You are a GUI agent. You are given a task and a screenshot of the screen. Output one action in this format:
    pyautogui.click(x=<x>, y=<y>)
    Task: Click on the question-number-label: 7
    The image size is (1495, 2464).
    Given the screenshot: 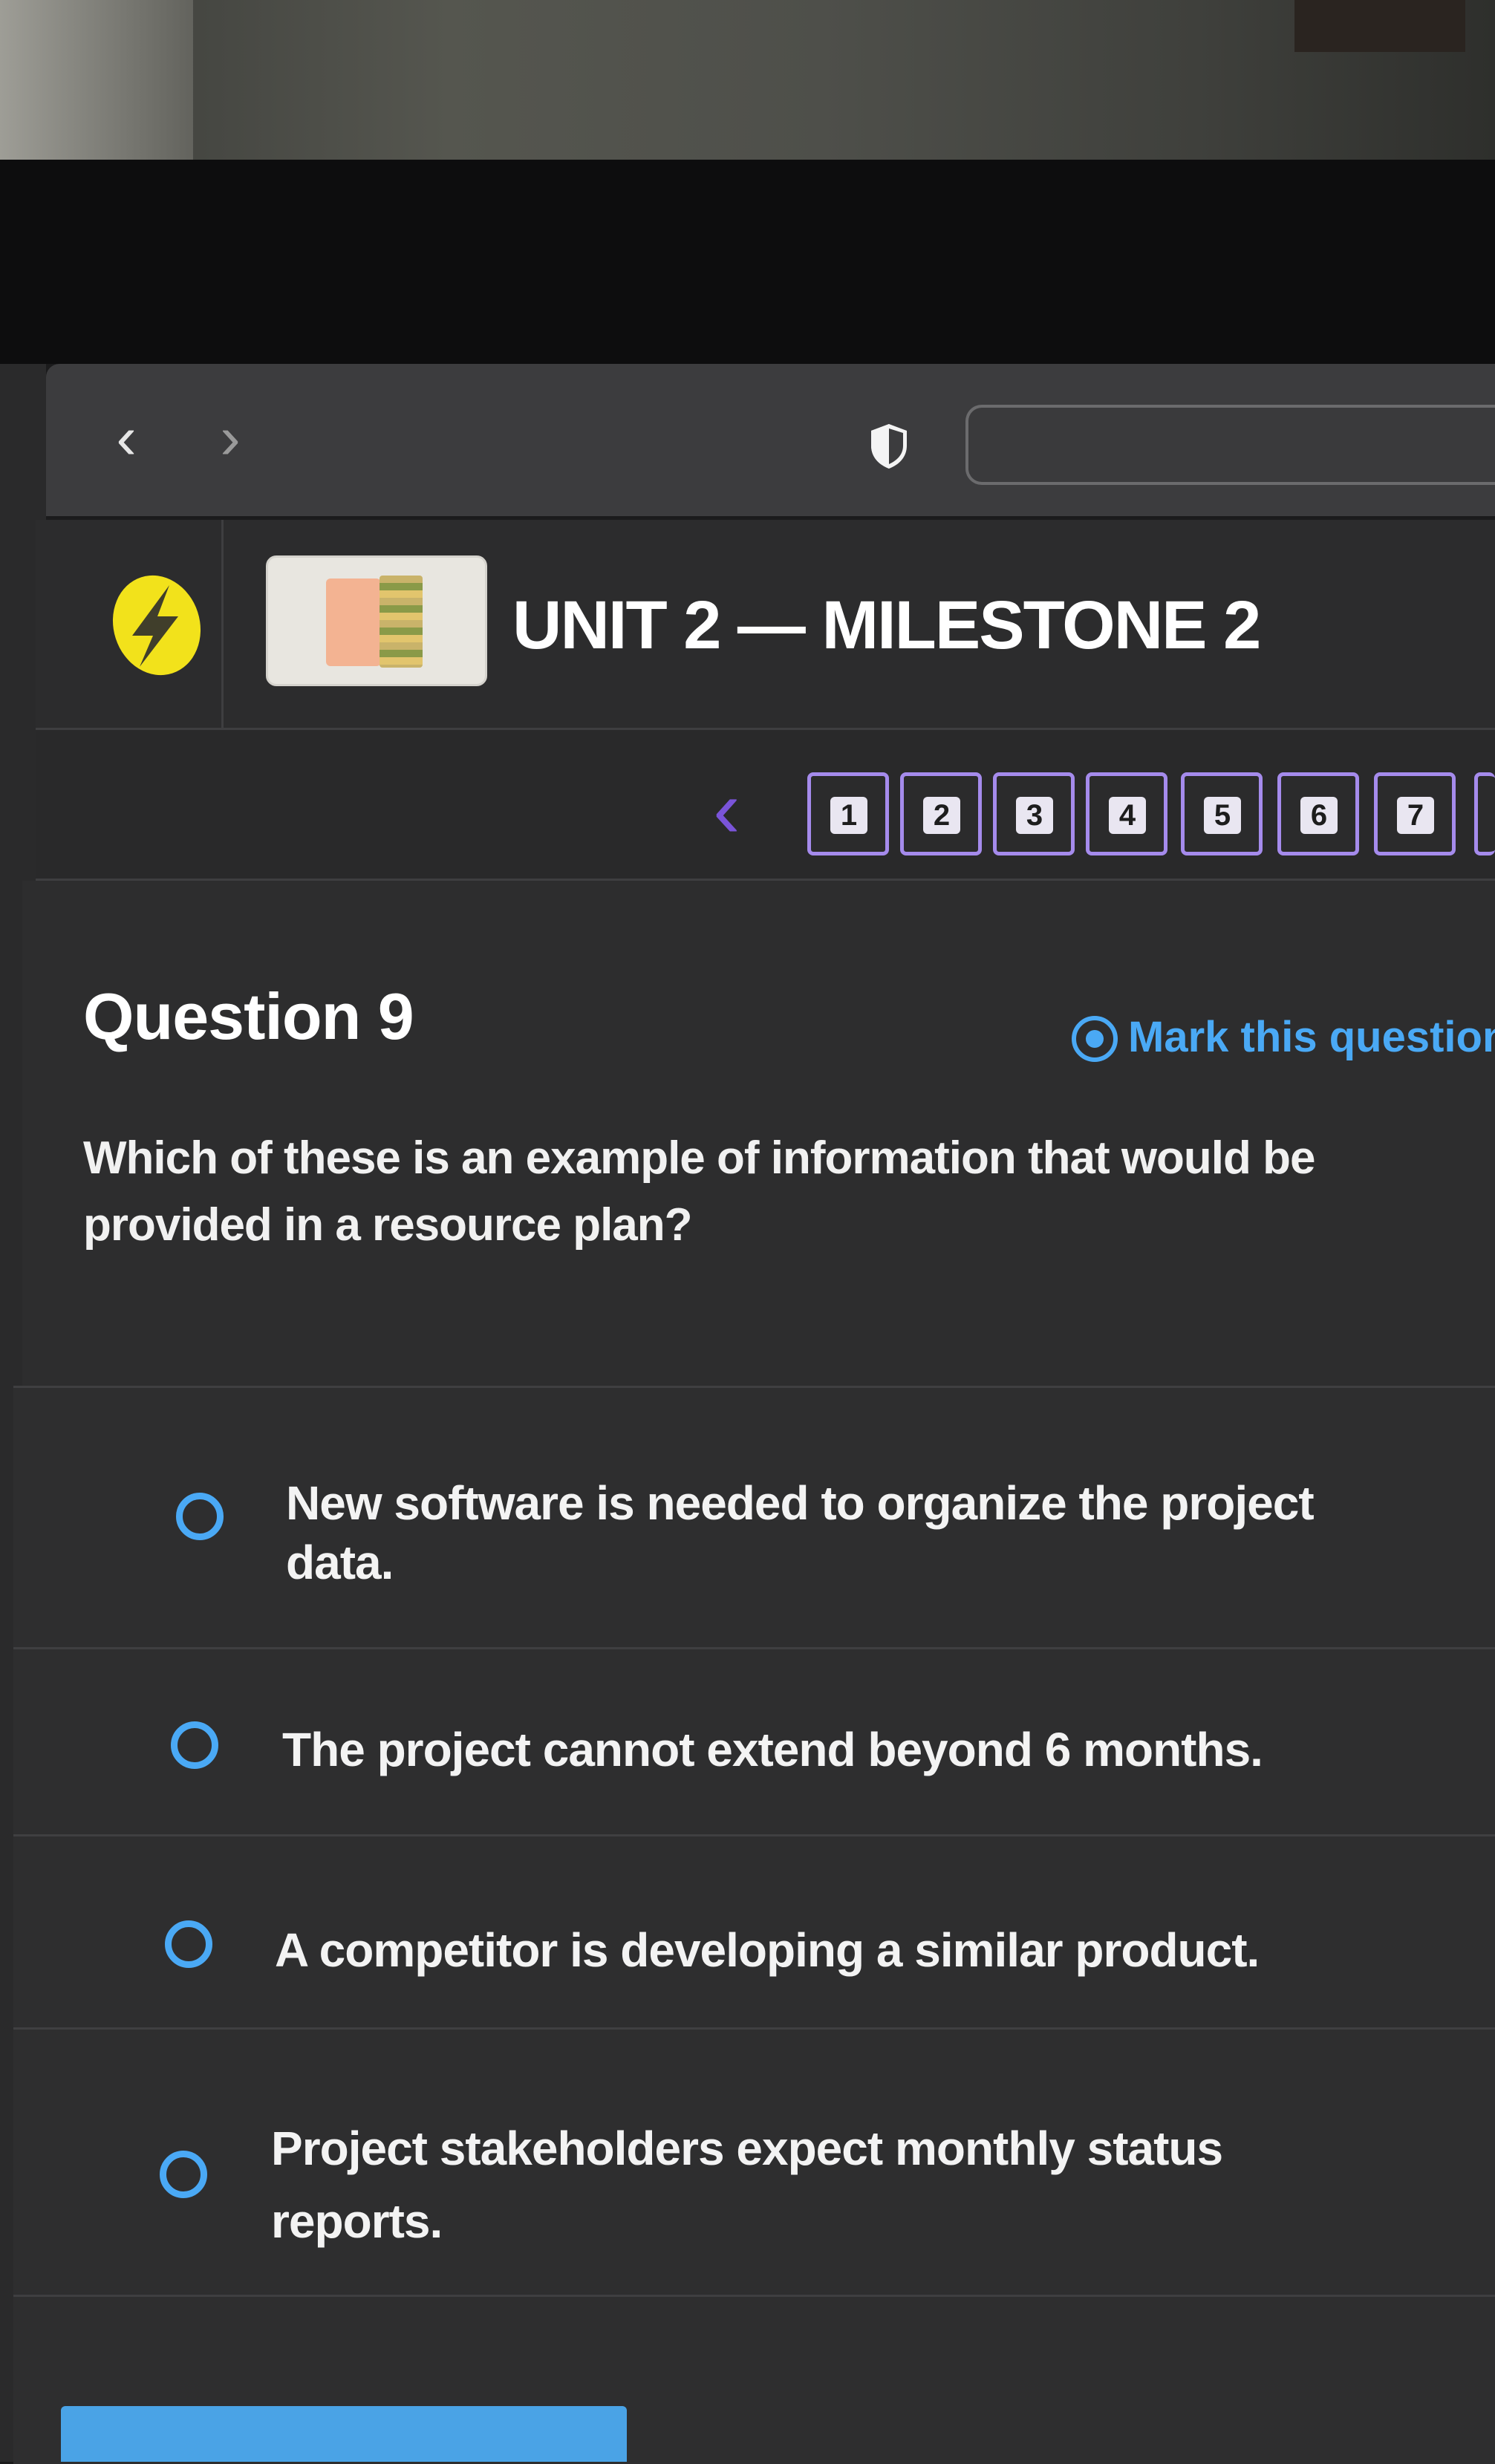 What is the action you would take?
    pyautogui.click(x=1415, y=816)
    